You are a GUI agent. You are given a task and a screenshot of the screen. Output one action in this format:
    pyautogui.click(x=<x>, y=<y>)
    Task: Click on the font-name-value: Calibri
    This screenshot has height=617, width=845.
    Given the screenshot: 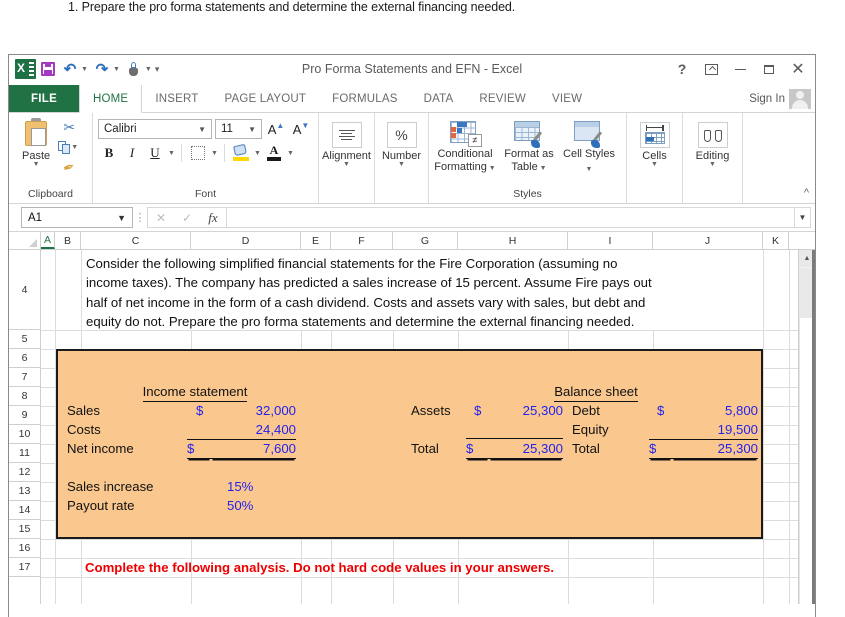 What is the action you would take?
    pyautogui.click(x=120, y=129)
    